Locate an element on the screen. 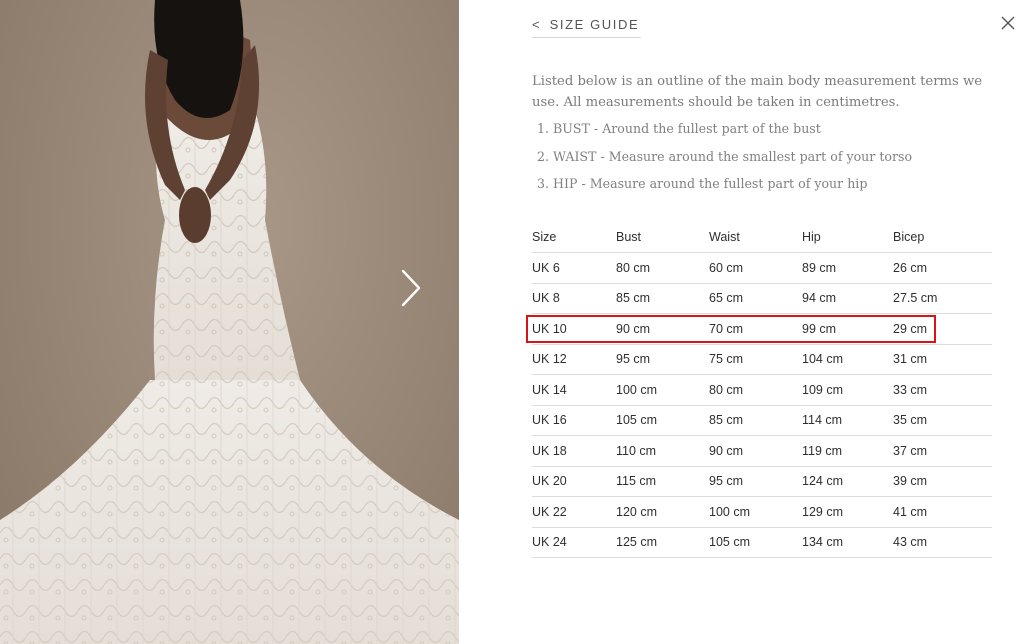 This screenshot has height=644, width=1024. column-header: Waist is located at coordinates (755, 237).